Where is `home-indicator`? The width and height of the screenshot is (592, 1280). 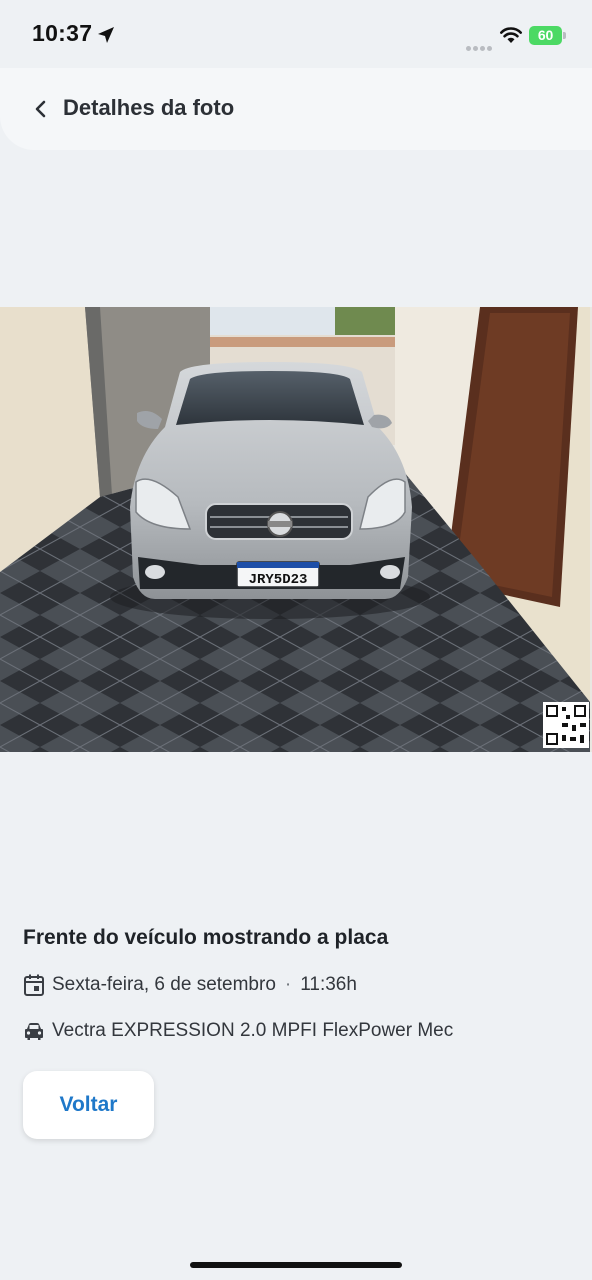 home-indicator is located at coordinates (296, 1265).